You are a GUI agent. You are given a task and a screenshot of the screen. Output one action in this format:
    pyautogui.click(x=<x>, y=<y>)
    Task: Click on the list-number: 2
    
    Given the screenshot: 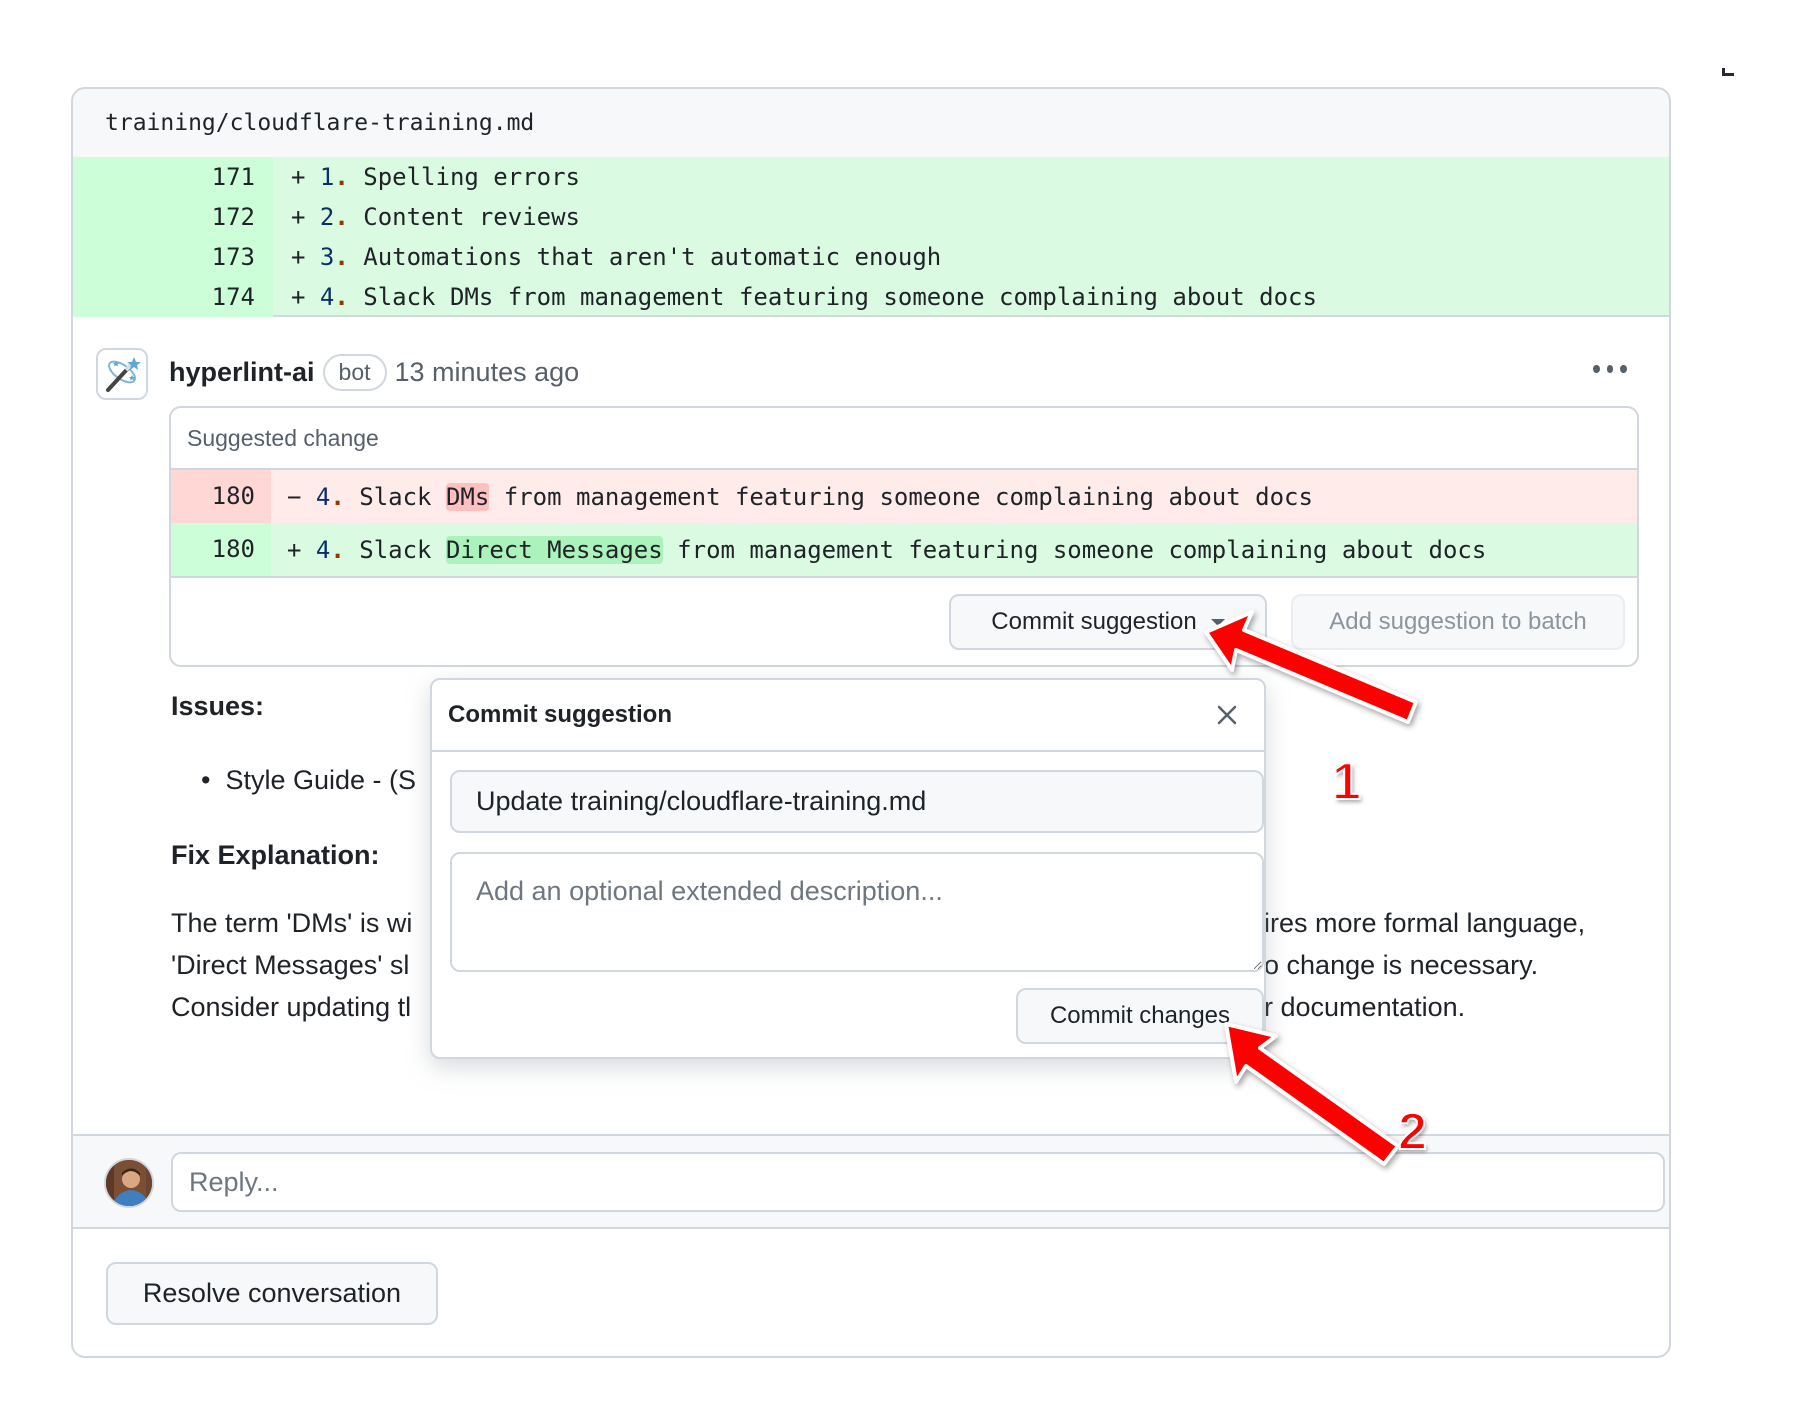 What is the action you would take?
    pyautogui.click(x=327, y=217)
    